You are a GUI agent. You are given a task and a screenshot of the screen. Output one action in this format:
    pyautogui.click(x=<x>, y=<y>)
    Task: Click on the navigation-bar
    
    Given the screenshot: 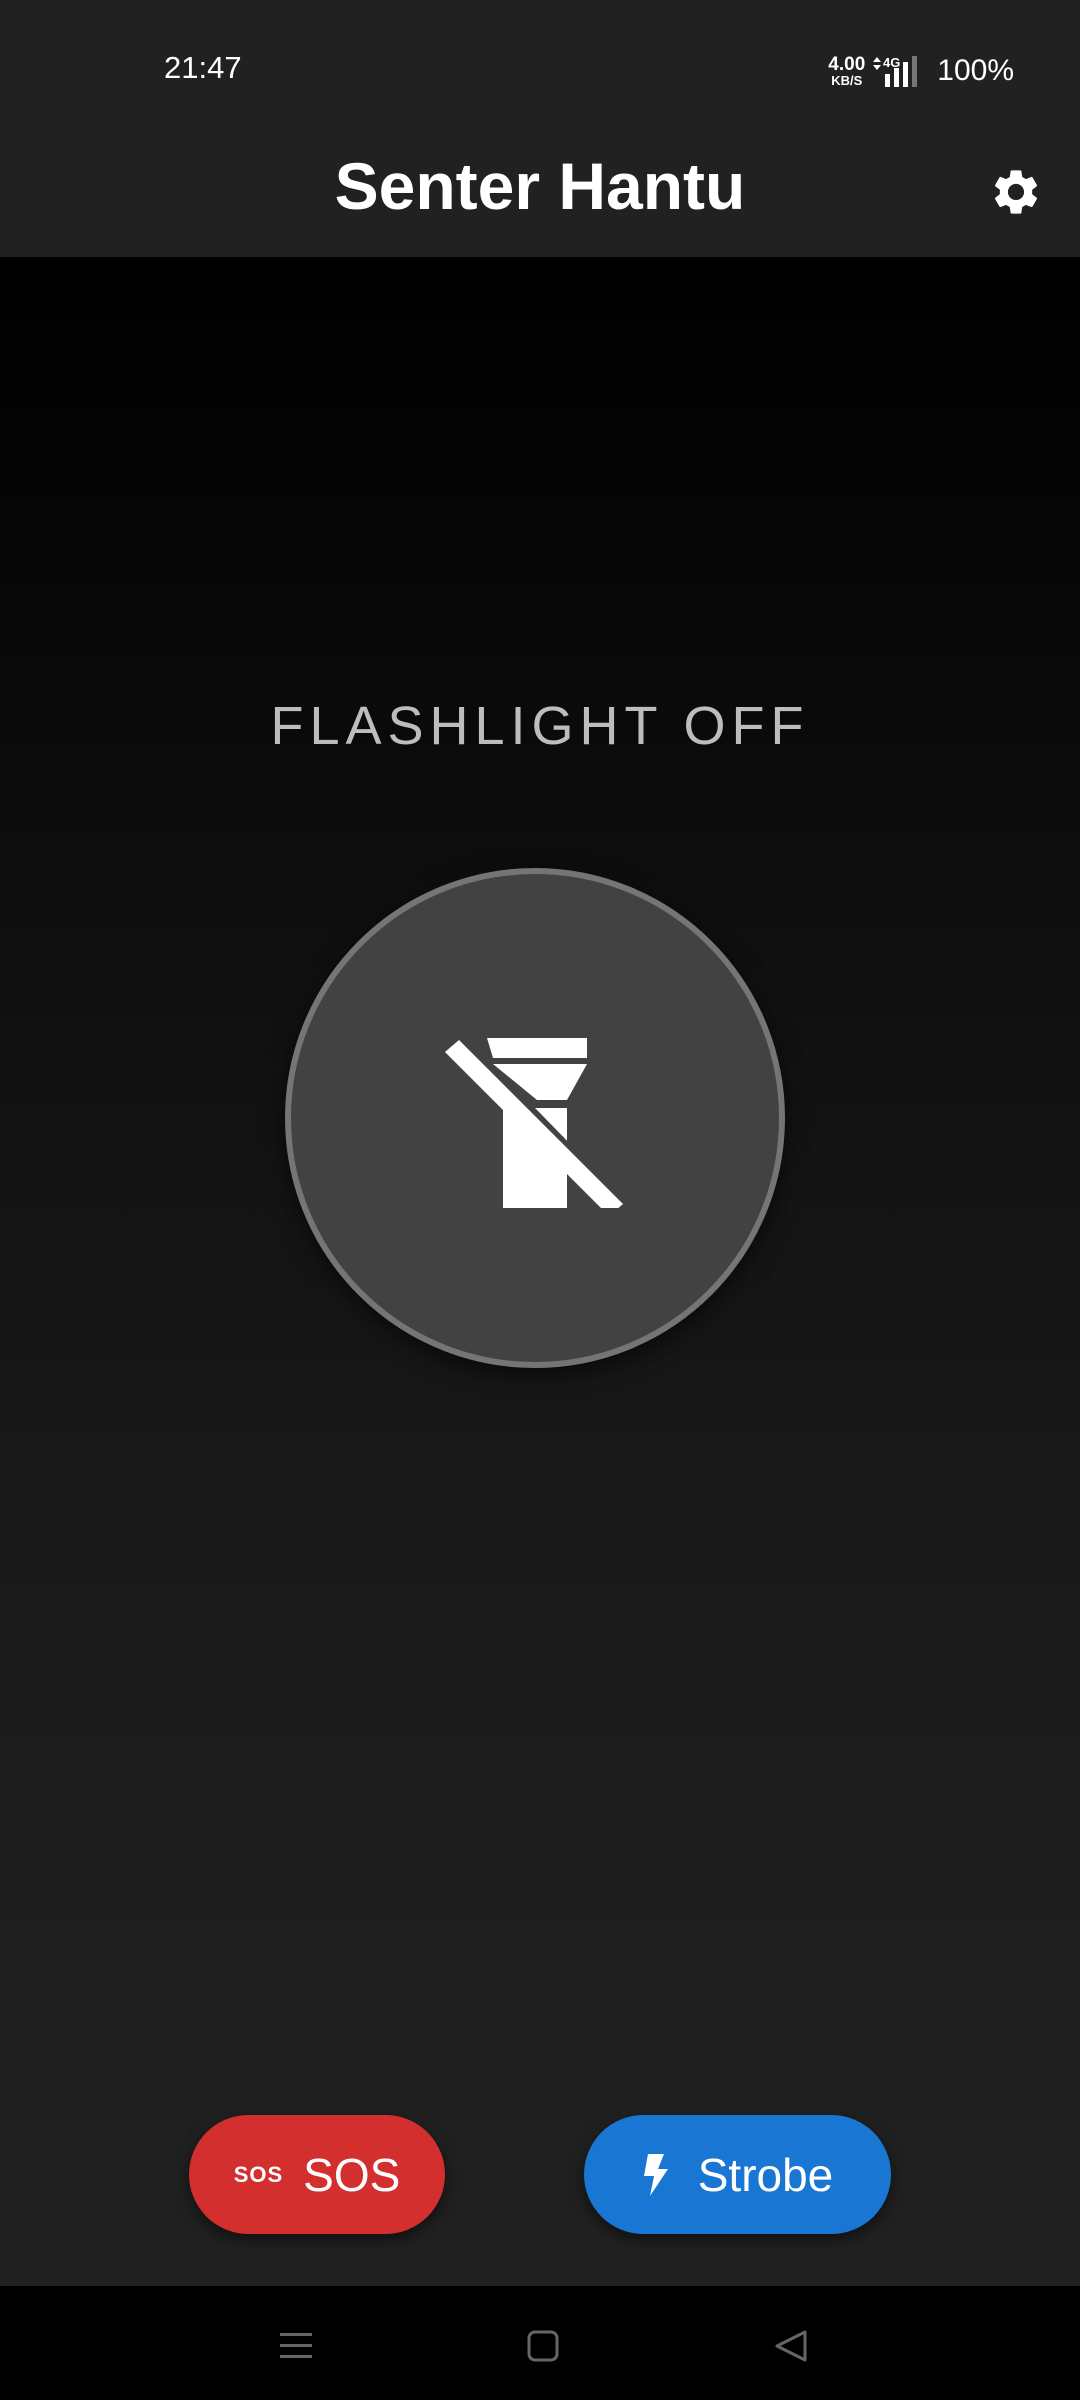 What is the action you would take?
    pyautogui.click(x=540, y=2343)
    